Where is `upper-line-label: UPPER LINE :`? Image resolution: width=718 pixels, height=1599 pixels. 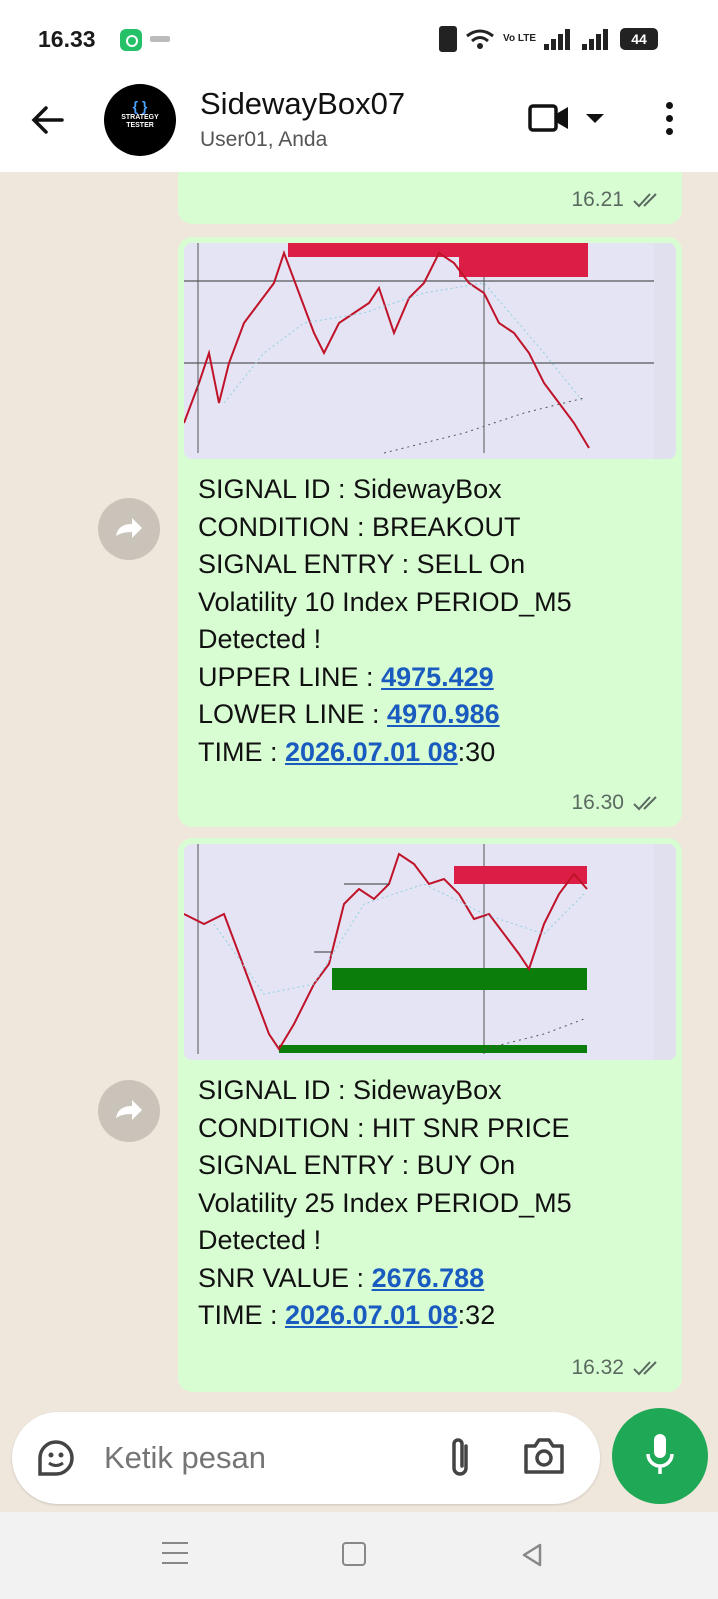
upper-line-label: UPPER LINE : is located at coordinates (290, 676).